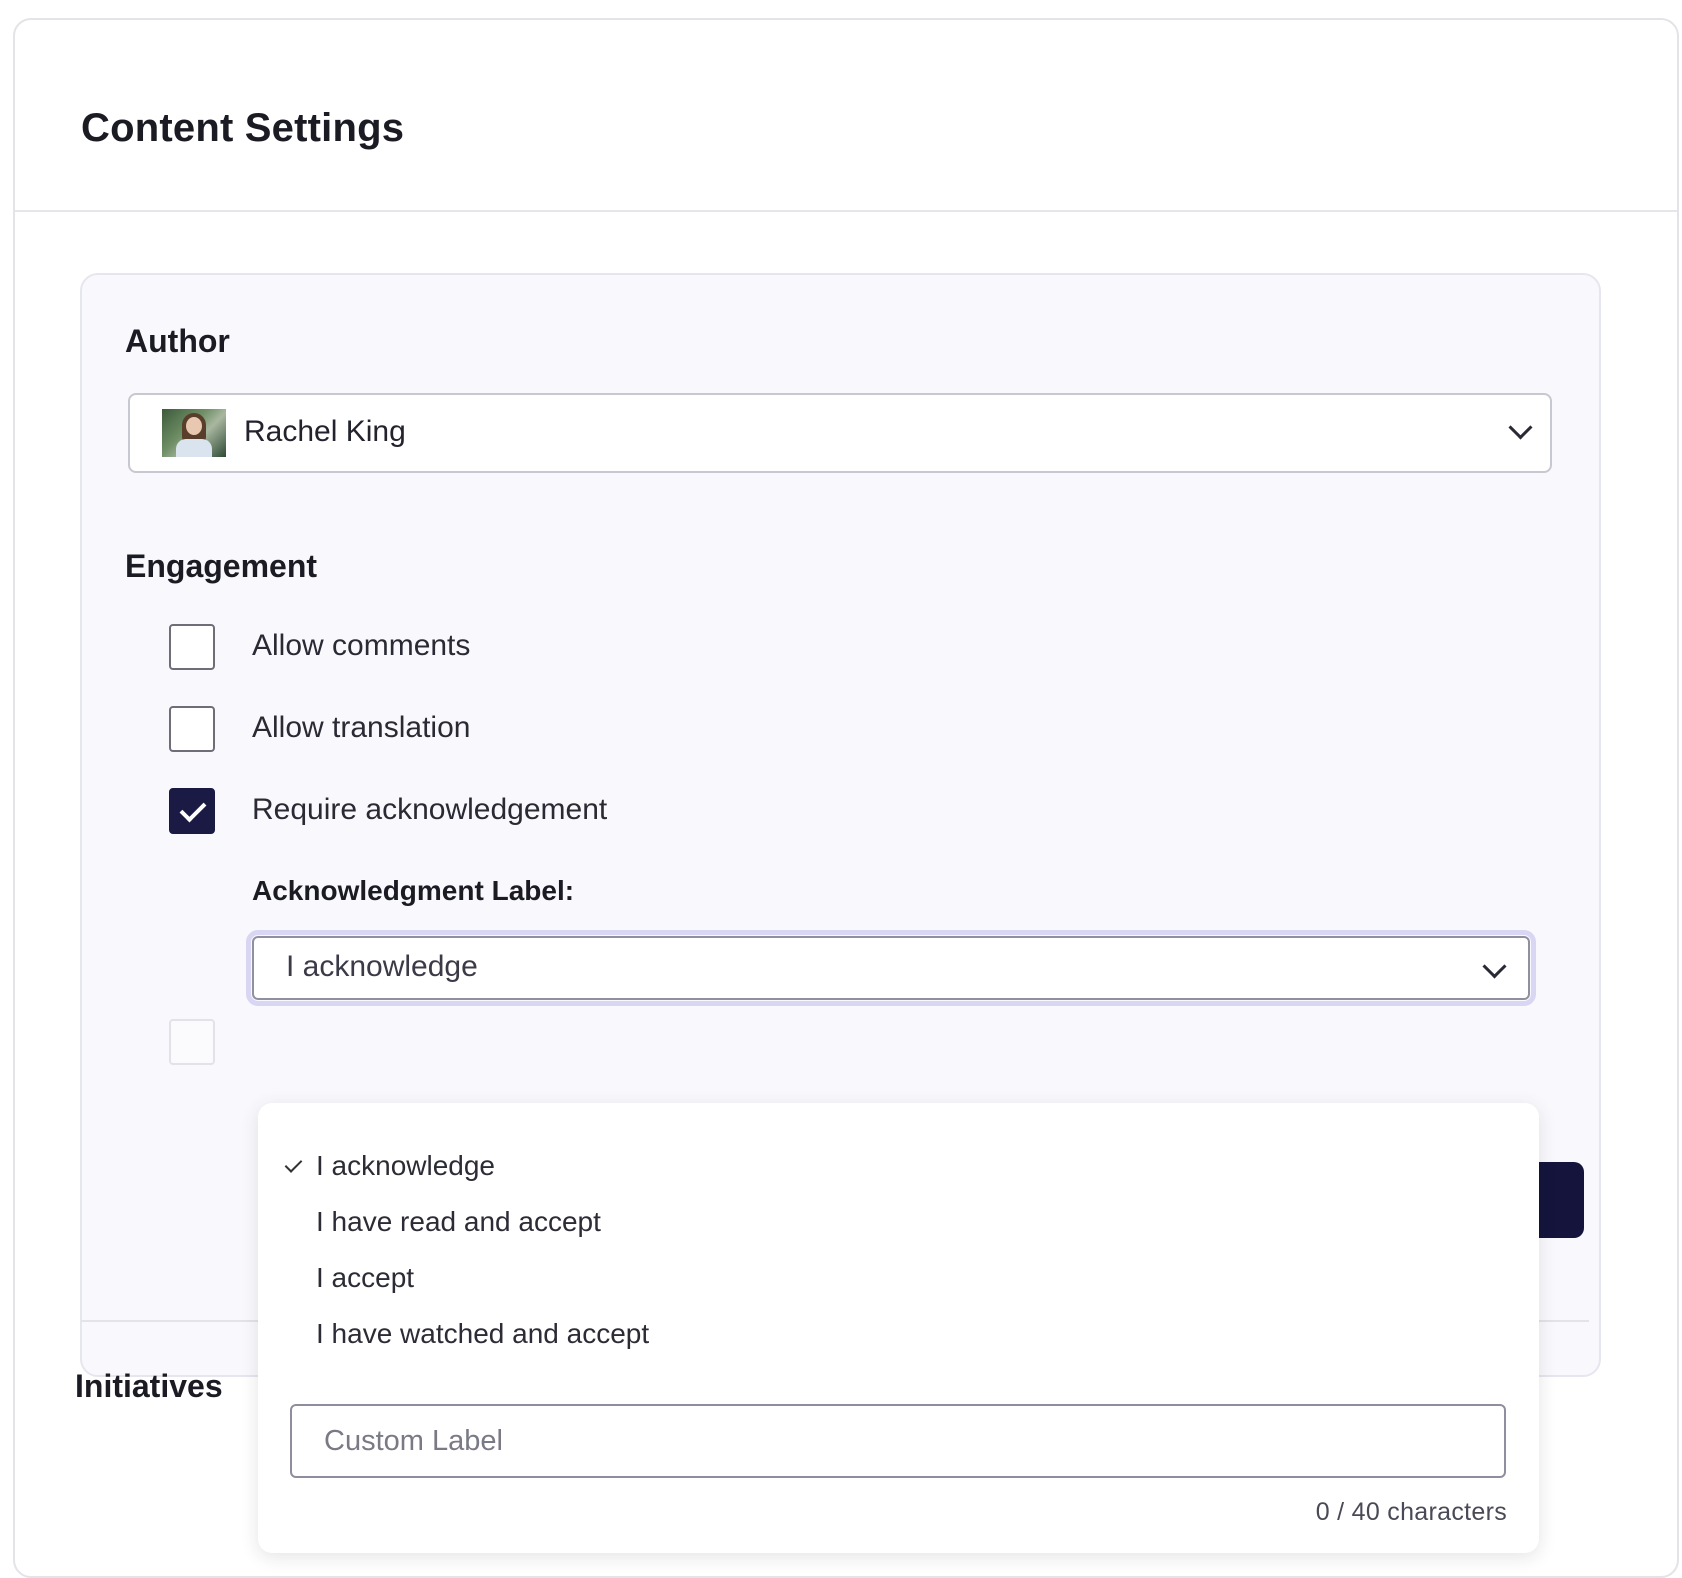 This screenshot has width=1682, height=1578. Describe the element at coordinates (361, 728) in the screenshot. I see `allow-translation-label: Allow translation` at that location.